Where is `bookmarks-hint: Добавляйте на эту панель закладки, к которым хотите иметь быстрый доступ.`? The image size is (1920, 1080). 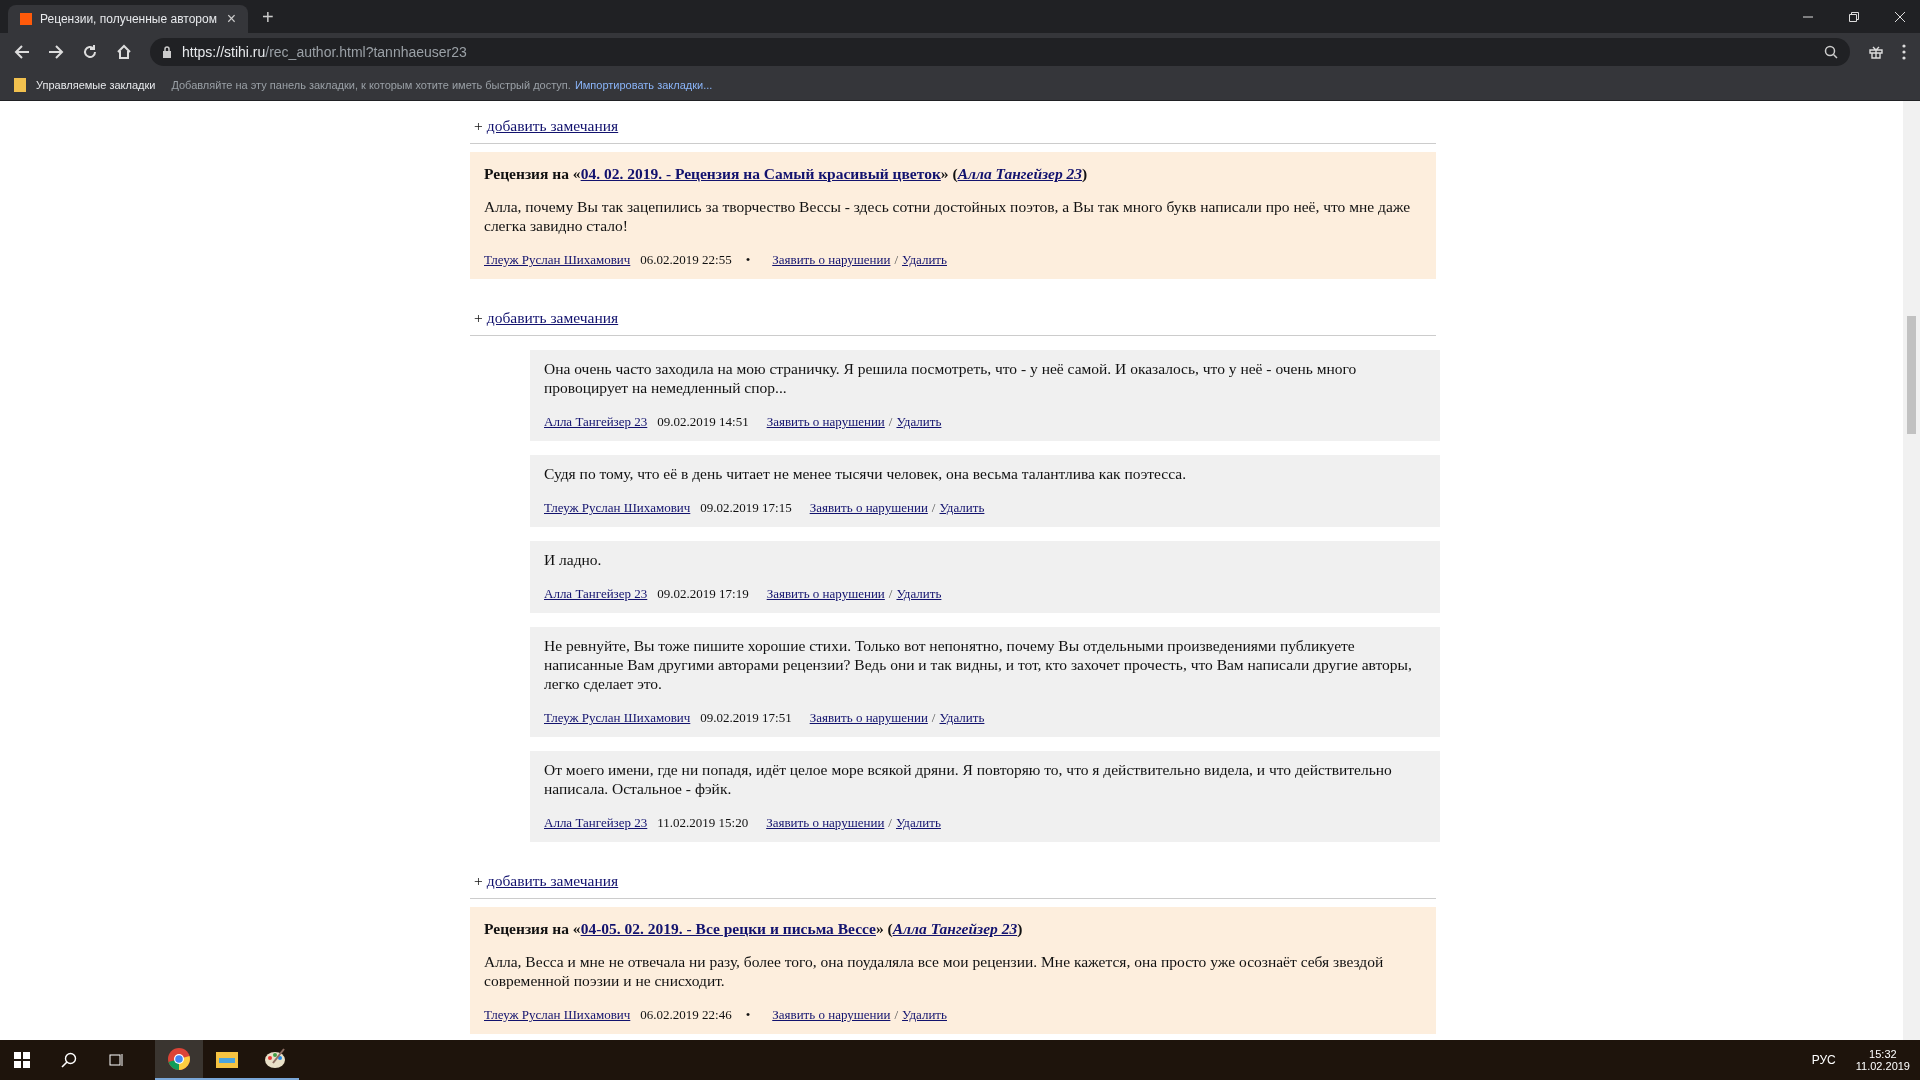
bookmarks-hint: Добавляйте на эту панель закладки, к которым хотите иметь быстрый доступ. is located at coordinates (371, 85).